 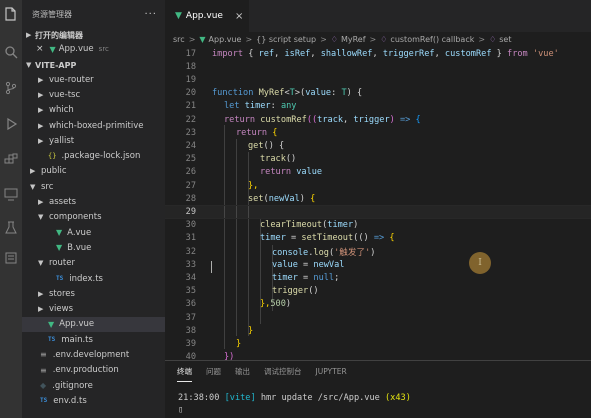 I want to click on line-number: 28, so click(x=190, y=198).